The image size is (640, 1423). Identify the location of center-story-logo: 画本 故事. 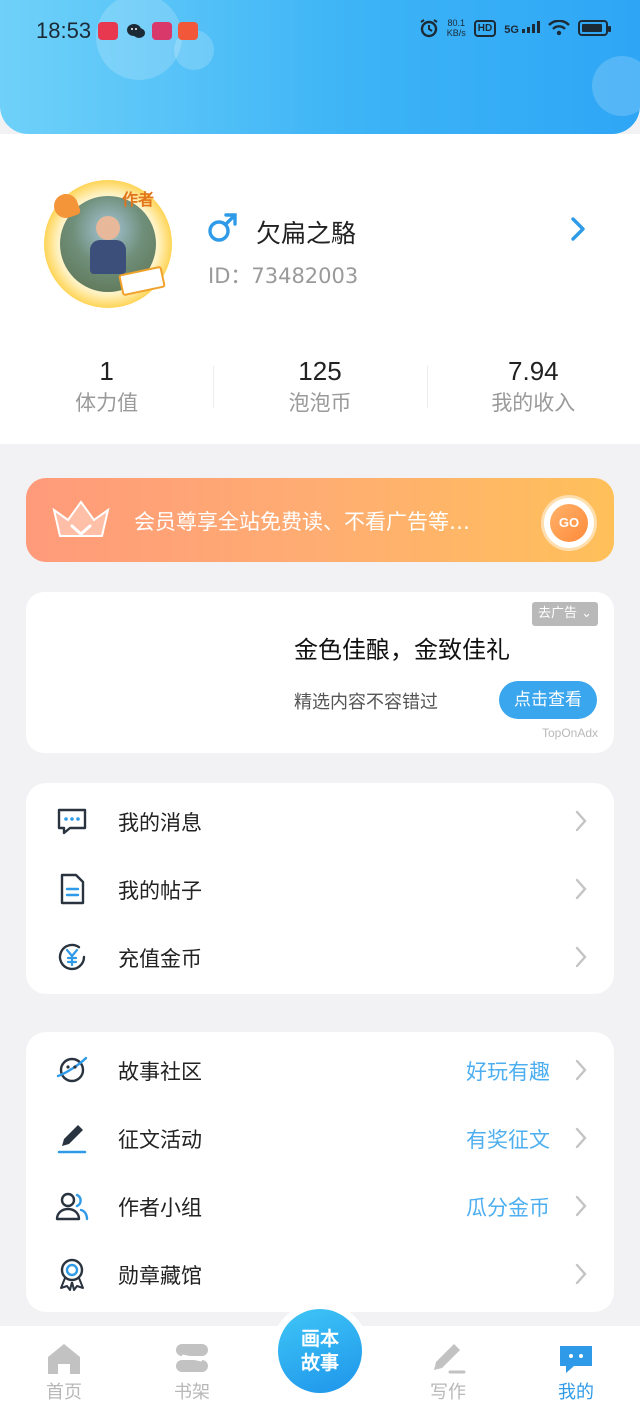
(320, 1351).